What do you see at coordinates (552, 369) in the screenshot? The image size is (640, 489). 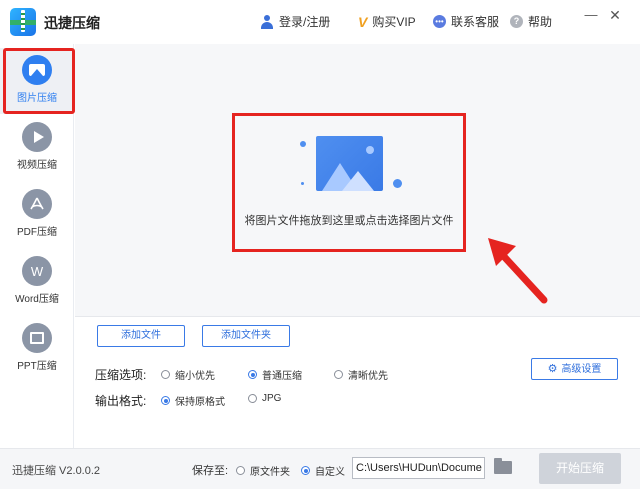 I see `gear-icon: ⚙` at bounding box center [552, 369].